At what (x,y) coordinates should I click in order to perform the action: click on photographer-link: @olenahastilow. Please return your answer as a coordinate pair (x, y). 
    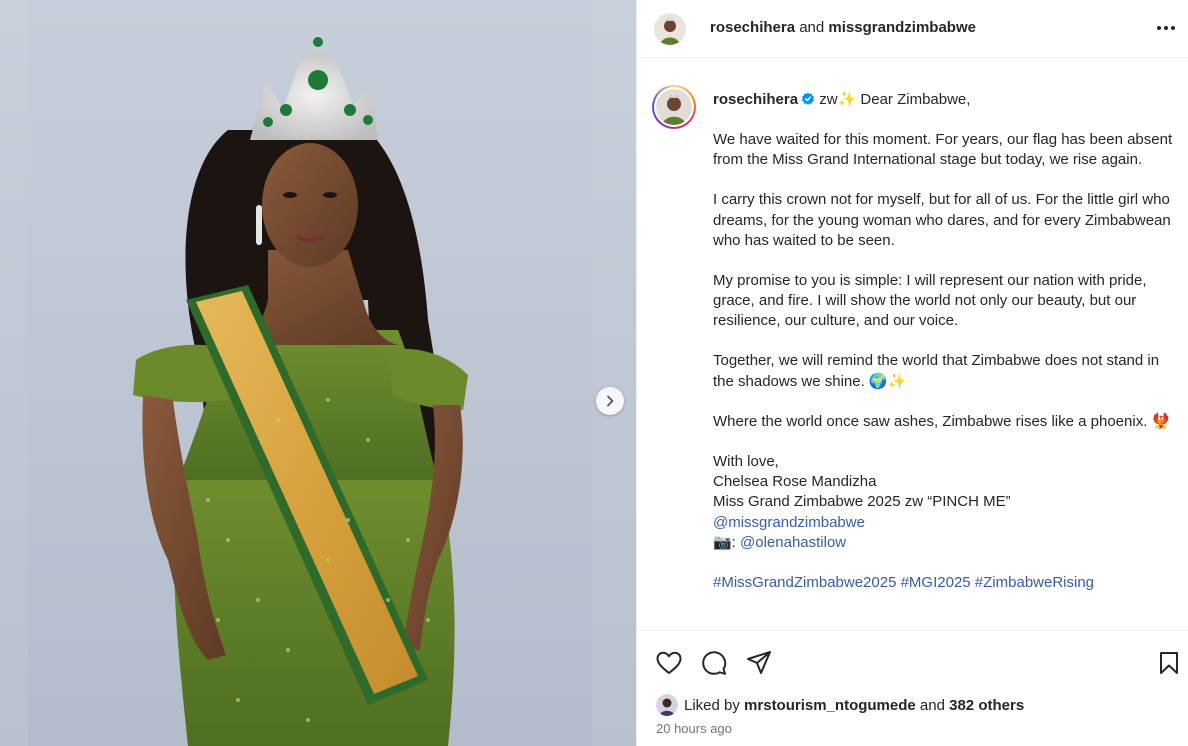
    Looking at the image, I should click on (793, 542).